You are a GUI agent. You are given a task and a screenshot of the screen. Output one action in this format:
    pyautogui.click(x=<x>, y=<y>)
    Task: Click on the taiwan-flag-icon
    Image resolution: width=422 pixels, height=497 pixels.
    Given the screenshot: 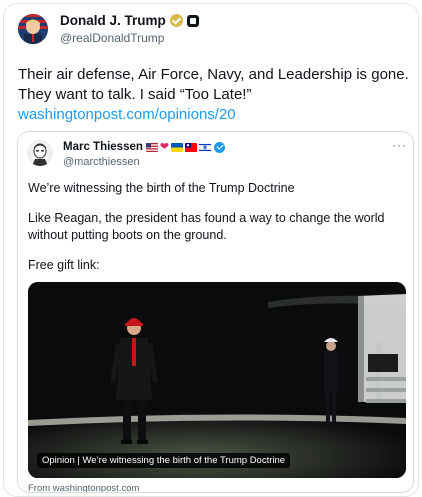 What is the action you would take?
    pyautogui.click(x=191, y=147)
    